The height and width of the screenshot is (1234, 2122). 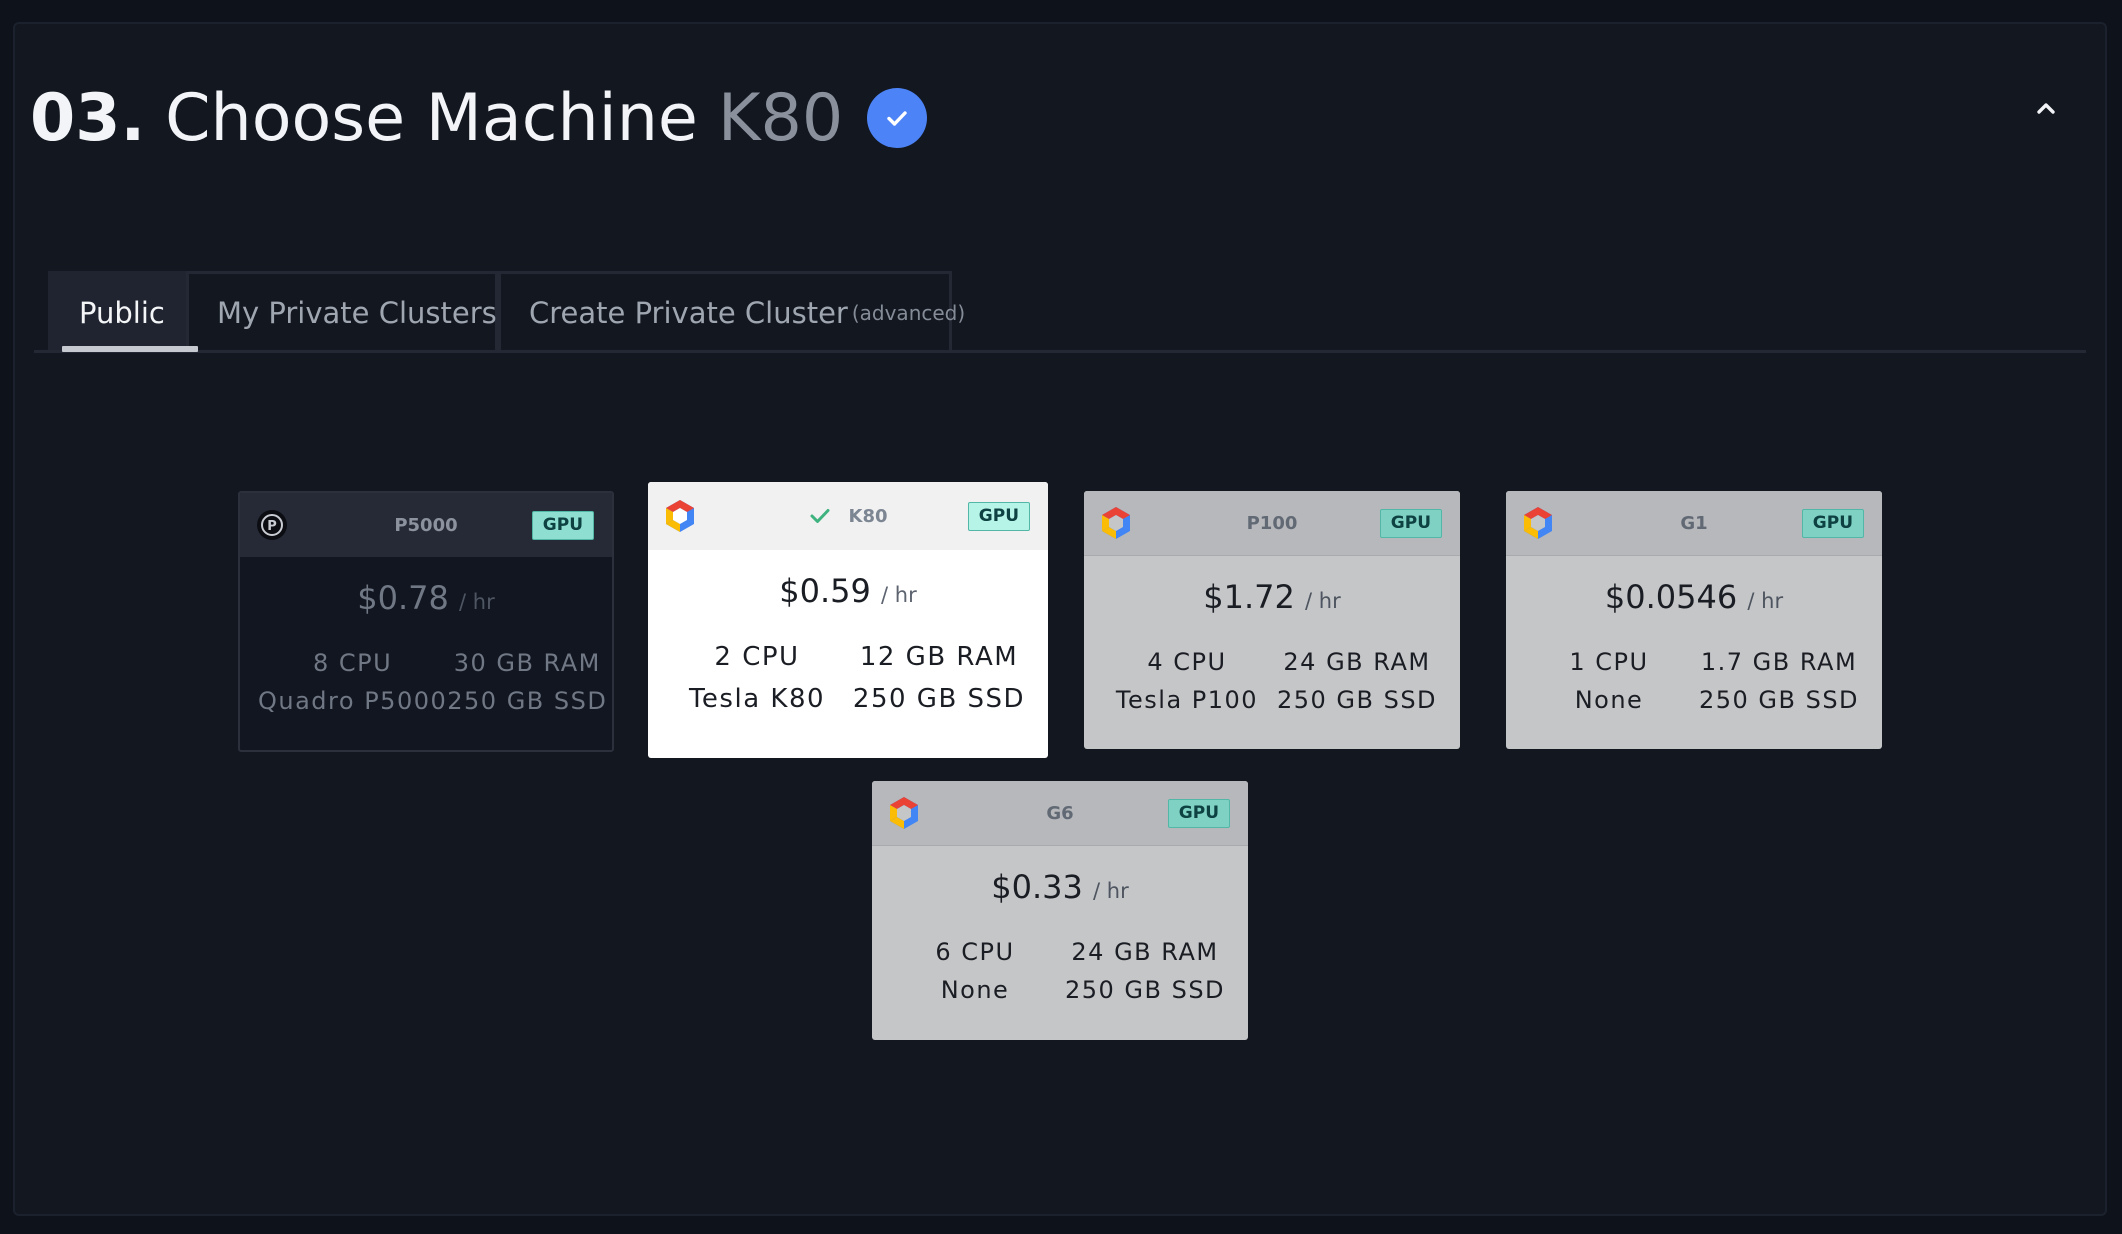 What do you see at coordinates (1609, 662) in the screenshot?
I see `spec-cpu: 1 CPU` at bounding box center [1609, 662].